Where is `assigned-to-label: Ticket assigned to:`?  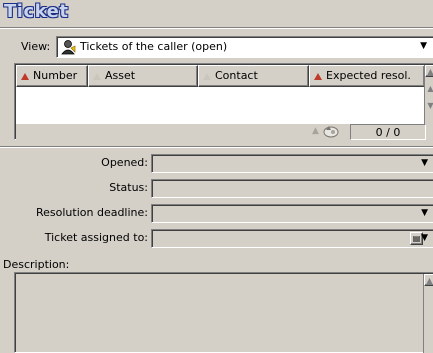 assigned-to-label: Ticket assigned to: is located at coordinates (96, 237).